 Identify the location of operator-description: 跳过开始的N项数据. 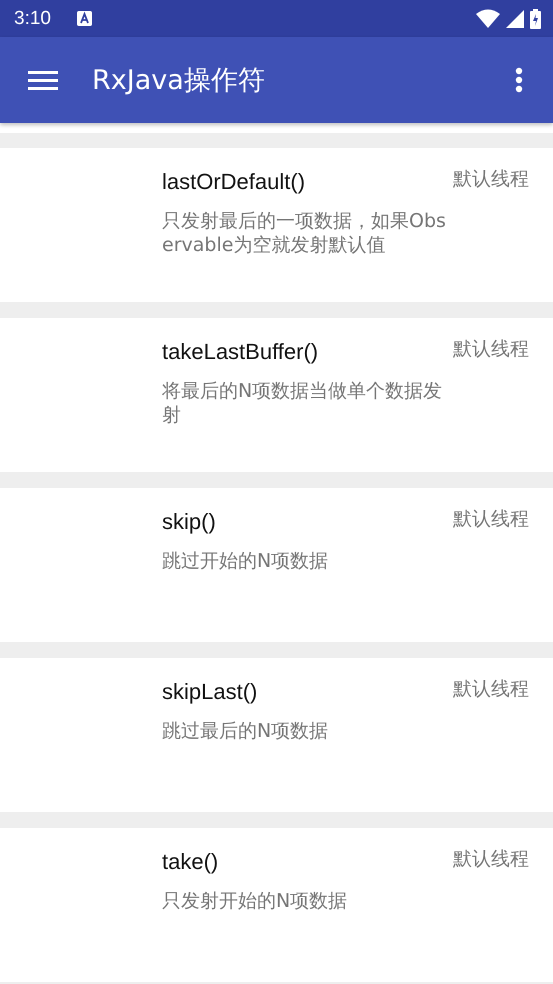
(246, 561).